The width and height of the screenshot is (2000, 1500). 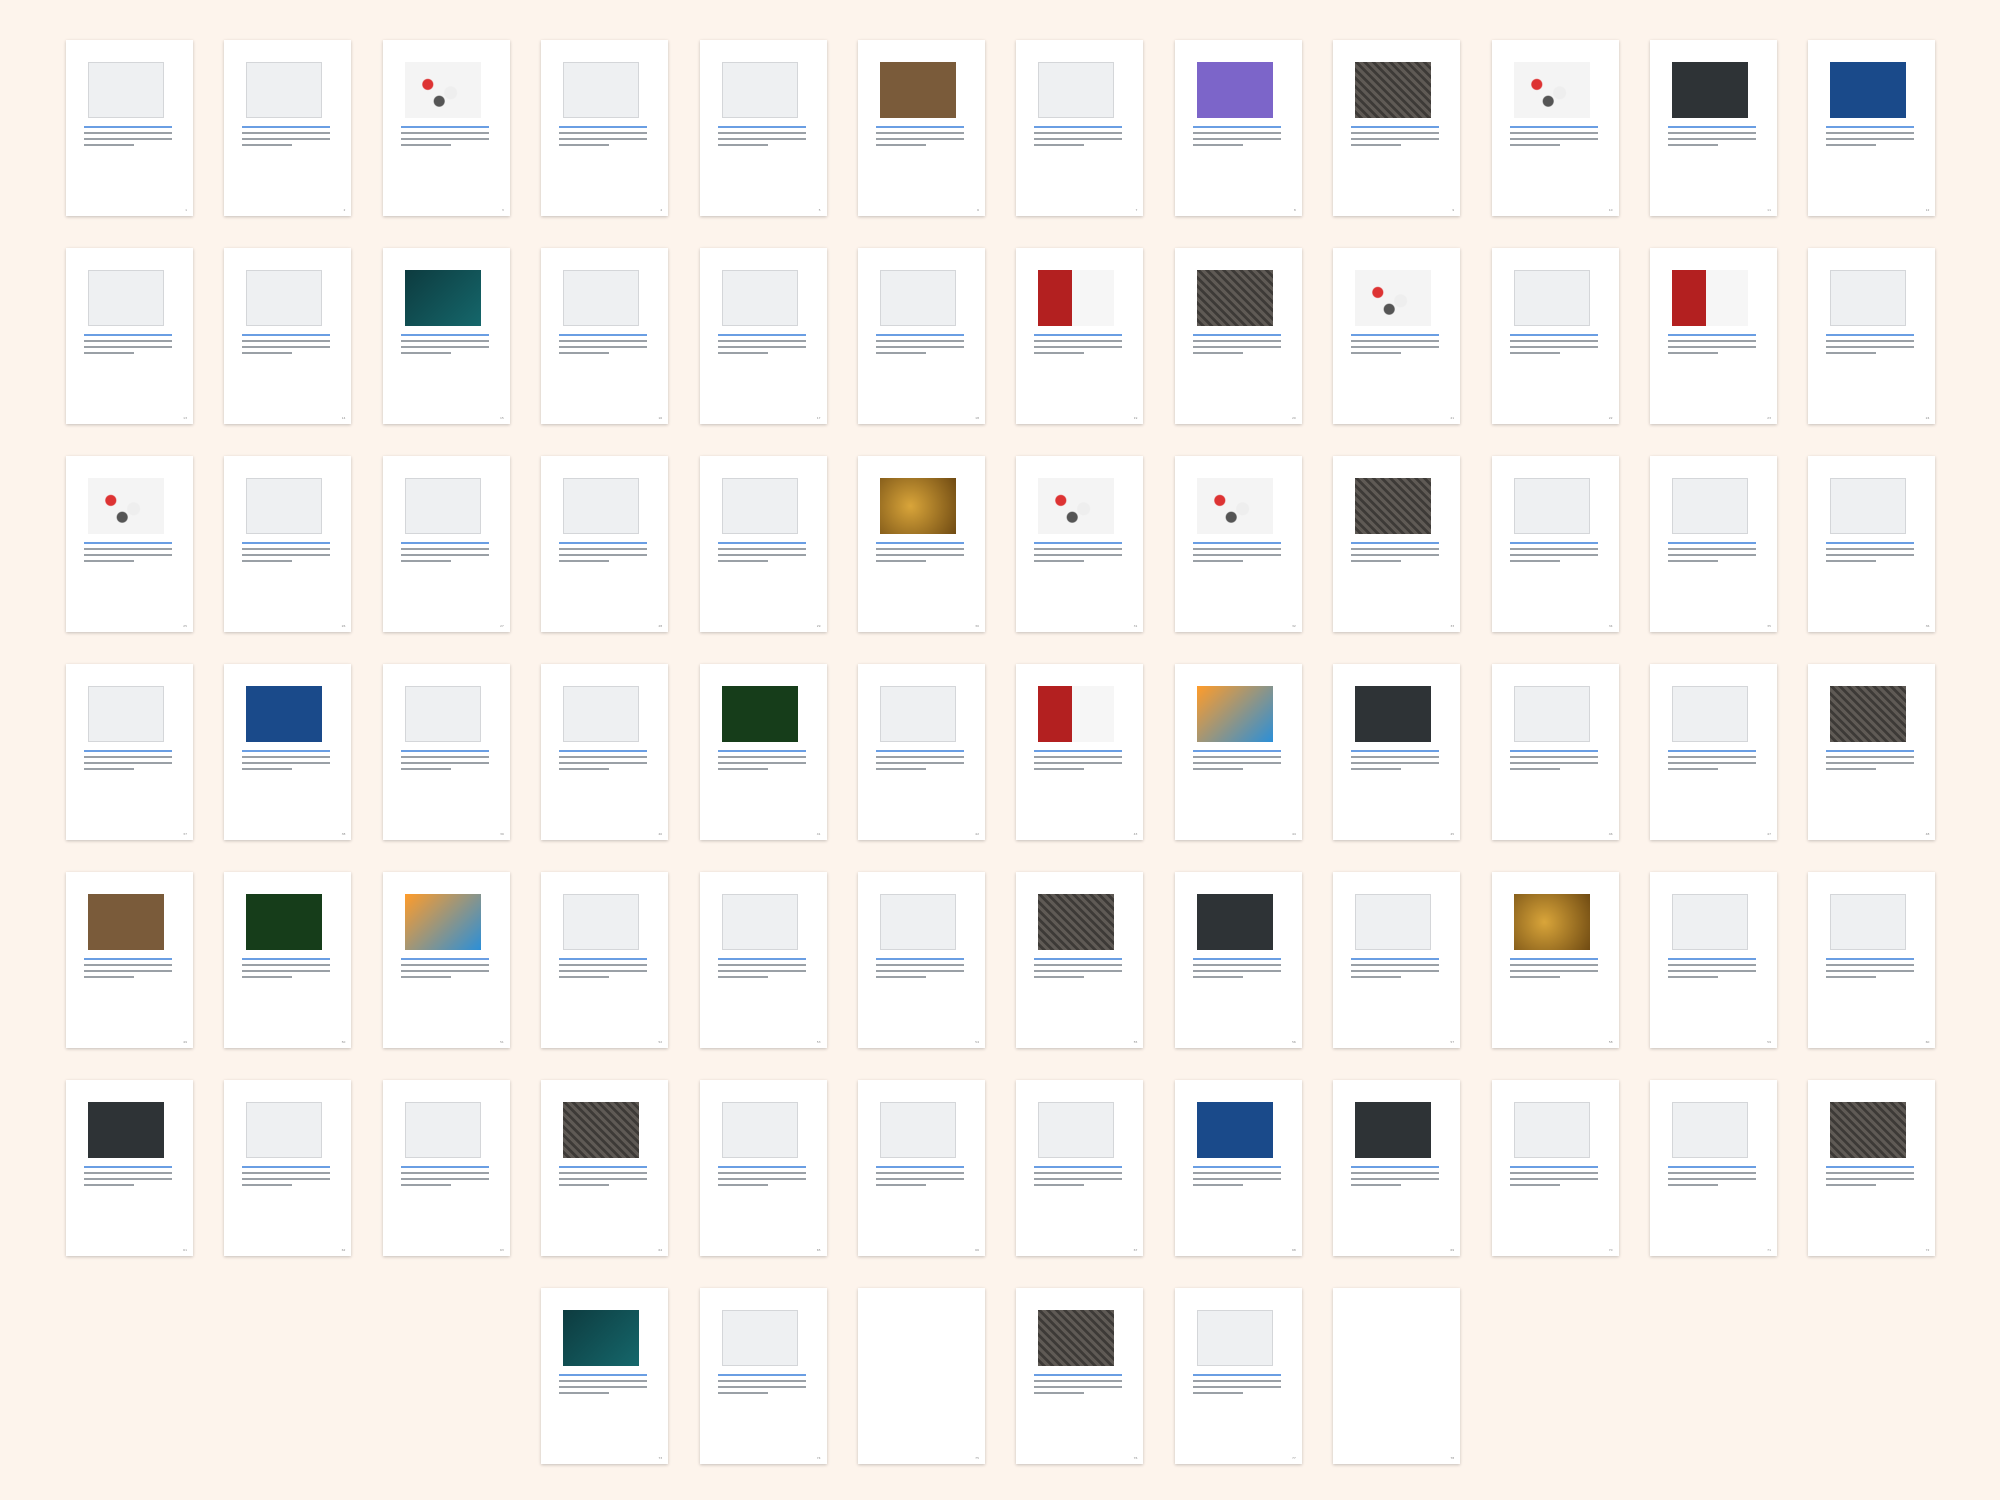 What do you see at coordinates (1238, 1168) in the screenshot?
I see `page-thumbnail: 68` at bounding box center [1238, 1168].